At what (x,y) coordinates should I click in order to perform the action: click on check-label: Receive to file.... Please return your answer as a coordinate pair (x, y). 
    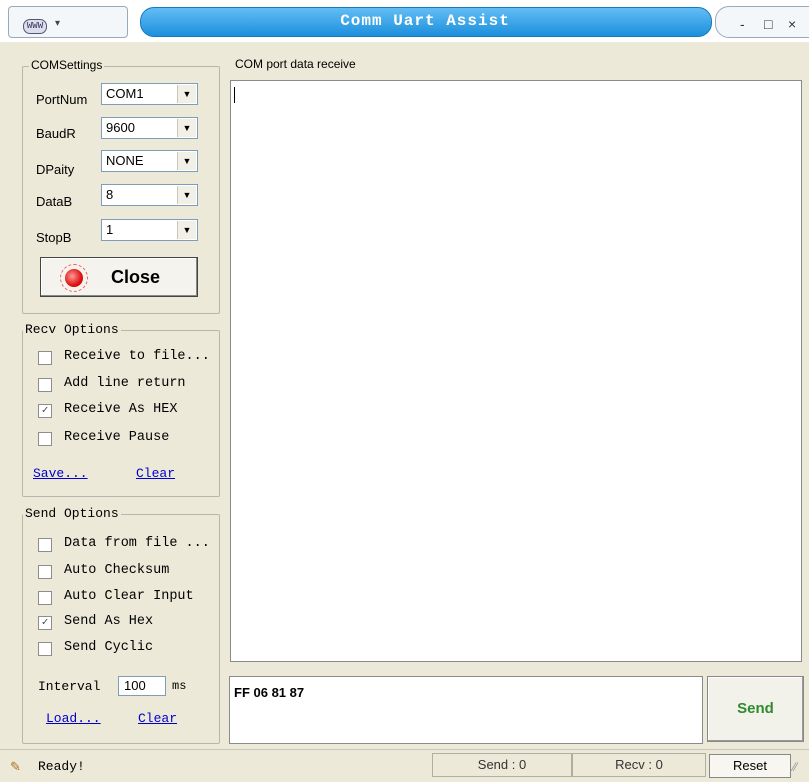
    Looking at the image, I should click on (137, 356).